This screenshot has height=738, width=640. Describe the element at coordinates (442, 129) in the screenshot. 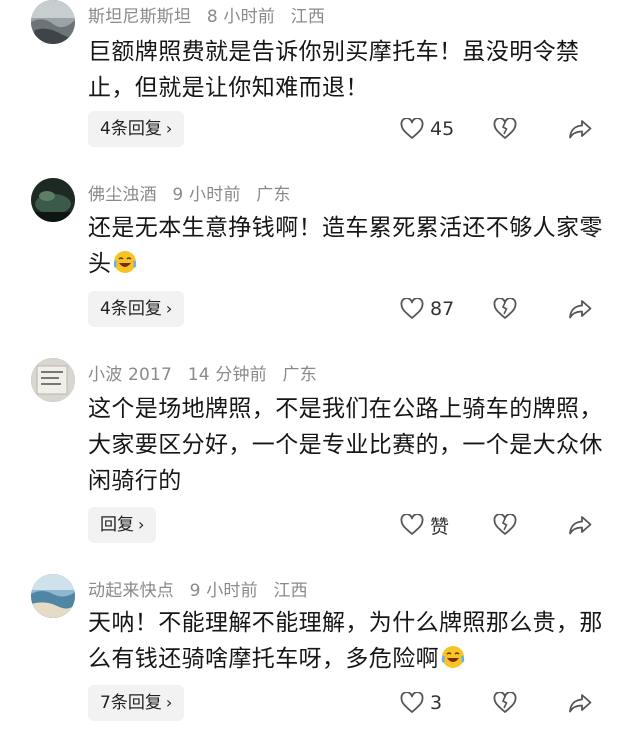

I see `like-count: 45` at that location.